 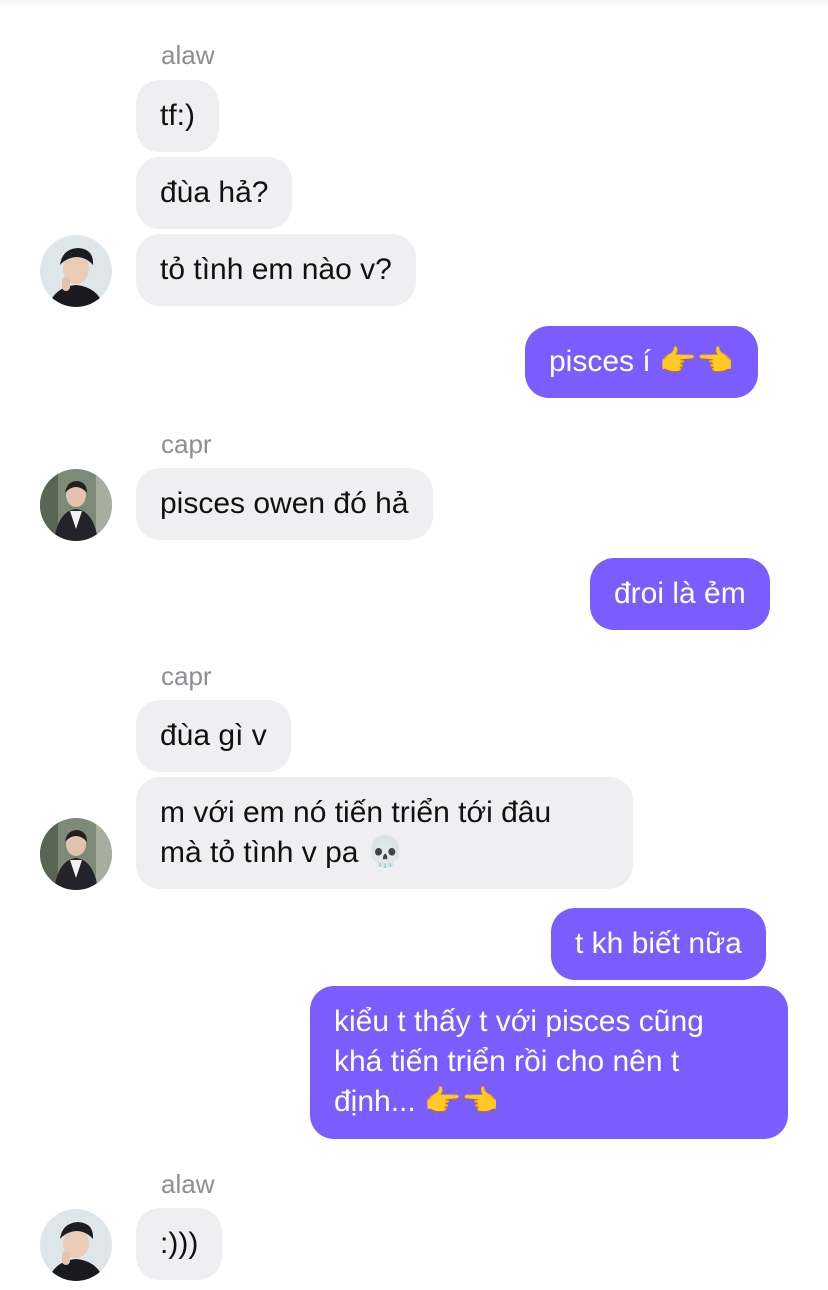 I want to click on message-bubble-outgoing: pisces í 👉👈, so click(x=641, y=362).